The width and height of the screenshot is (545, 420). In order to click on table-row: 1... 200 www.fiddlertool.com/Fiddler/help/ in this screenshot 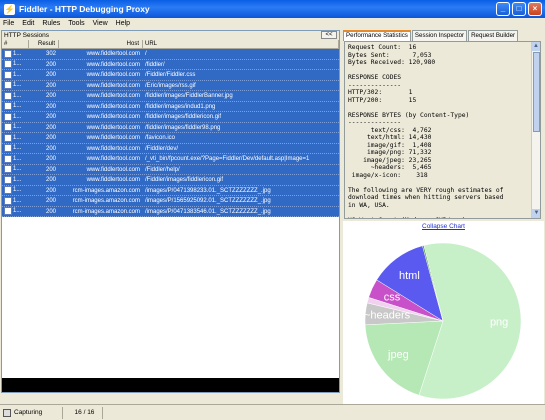, I will do `click(170, 169)`.